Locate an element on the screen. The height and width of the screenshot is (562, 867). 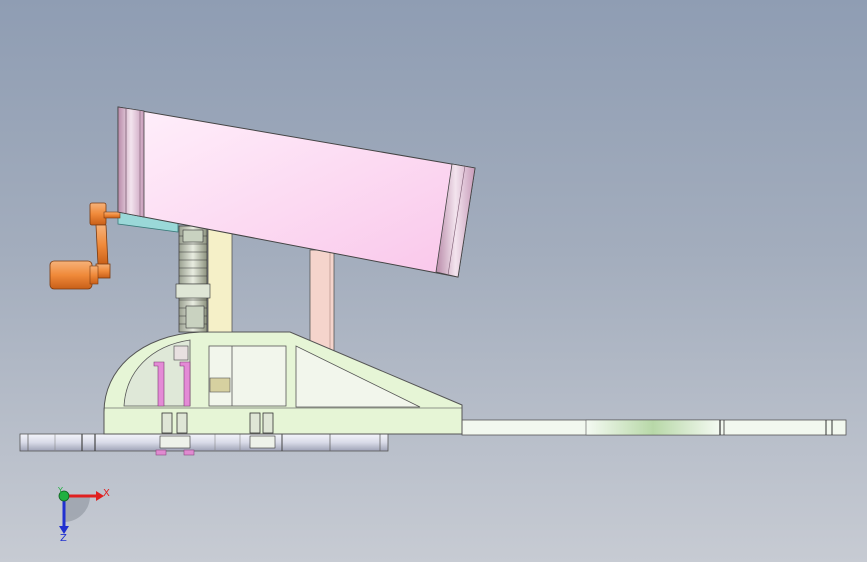
hand-crank is located at coordinates (85, 246).